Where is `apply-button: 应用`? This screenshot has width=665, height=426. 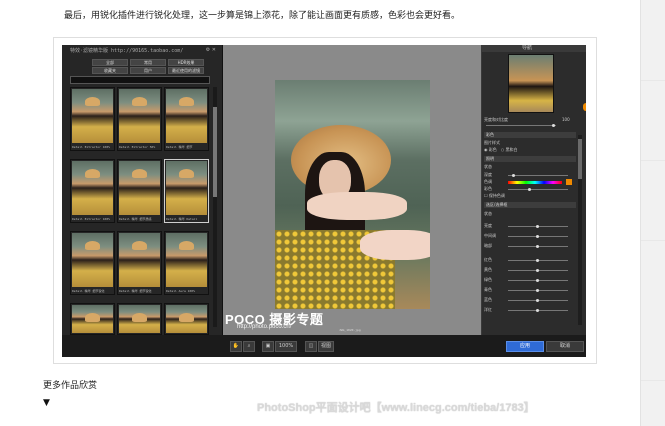 apply-button: 应用 is located at coordinates (525, 346).